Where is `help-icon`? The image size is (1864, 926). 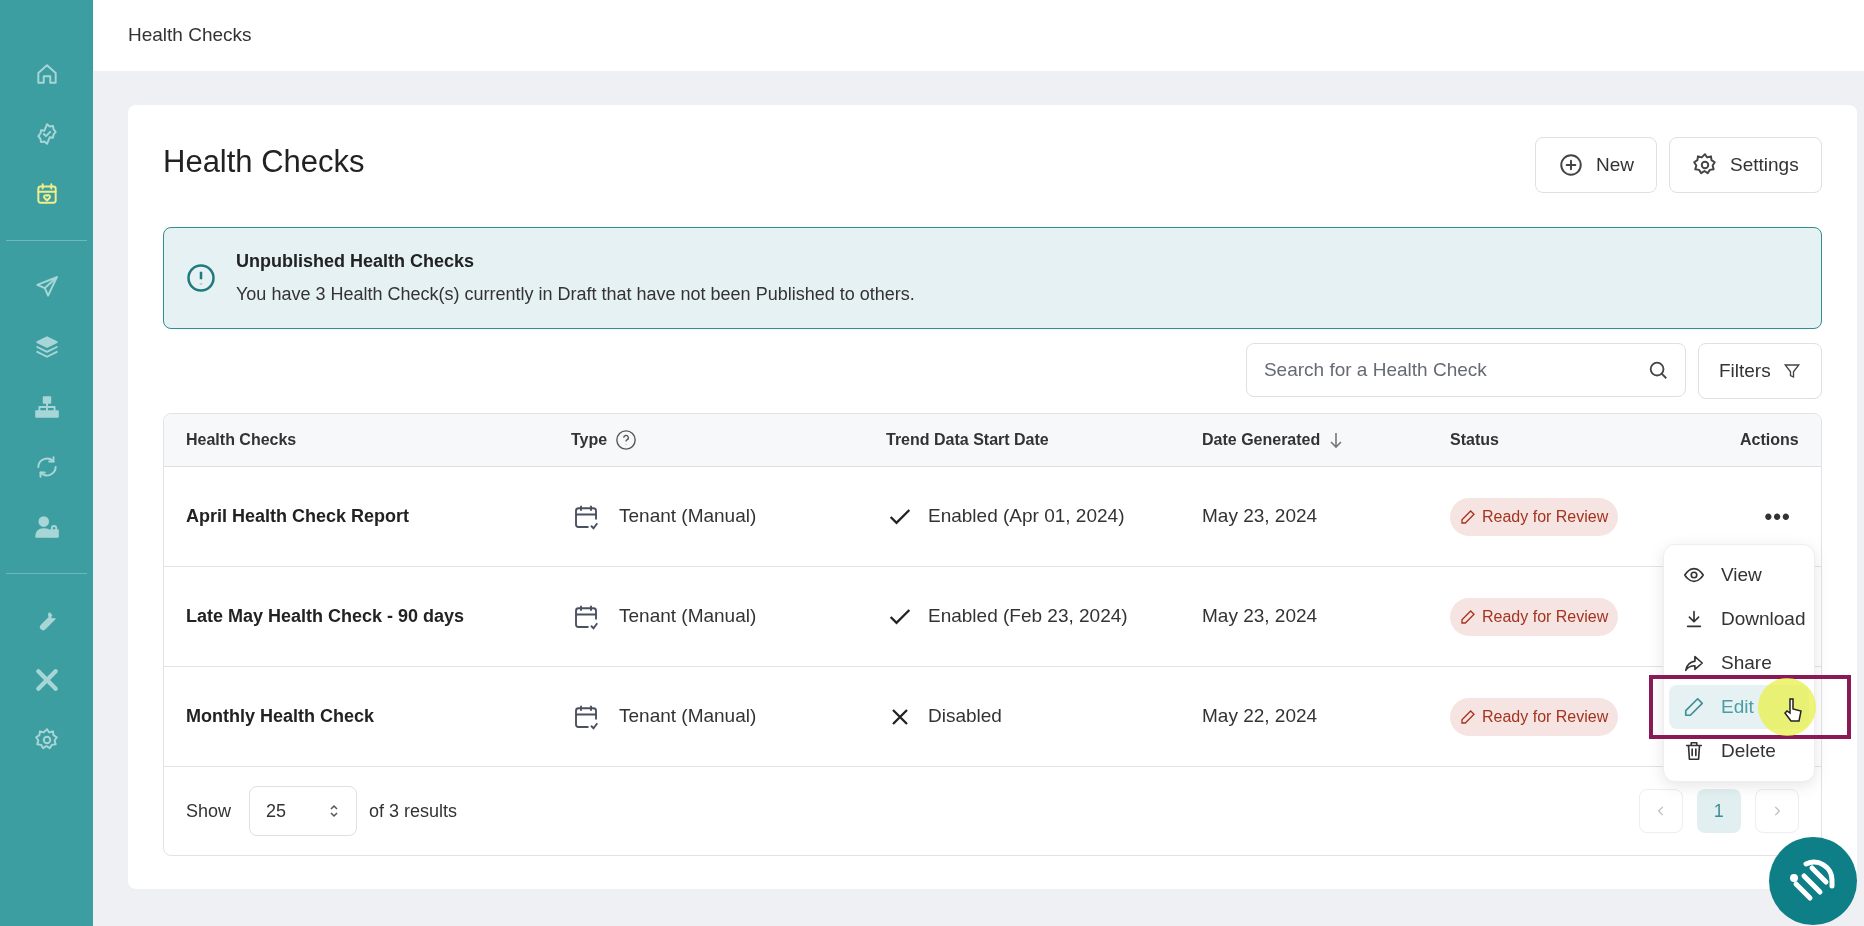
help-icon is located at coordinates (626, 440).